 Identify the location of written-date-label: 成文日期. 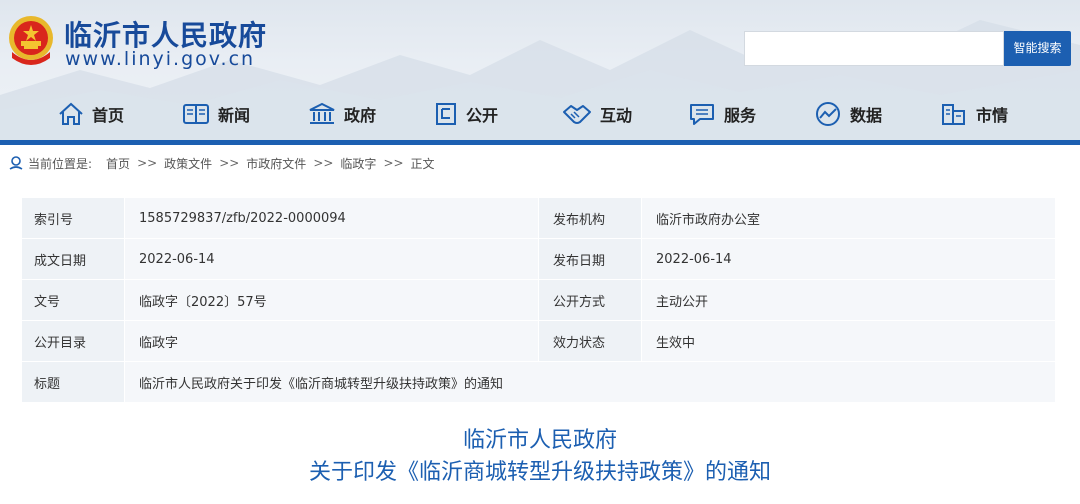
(73, 259).